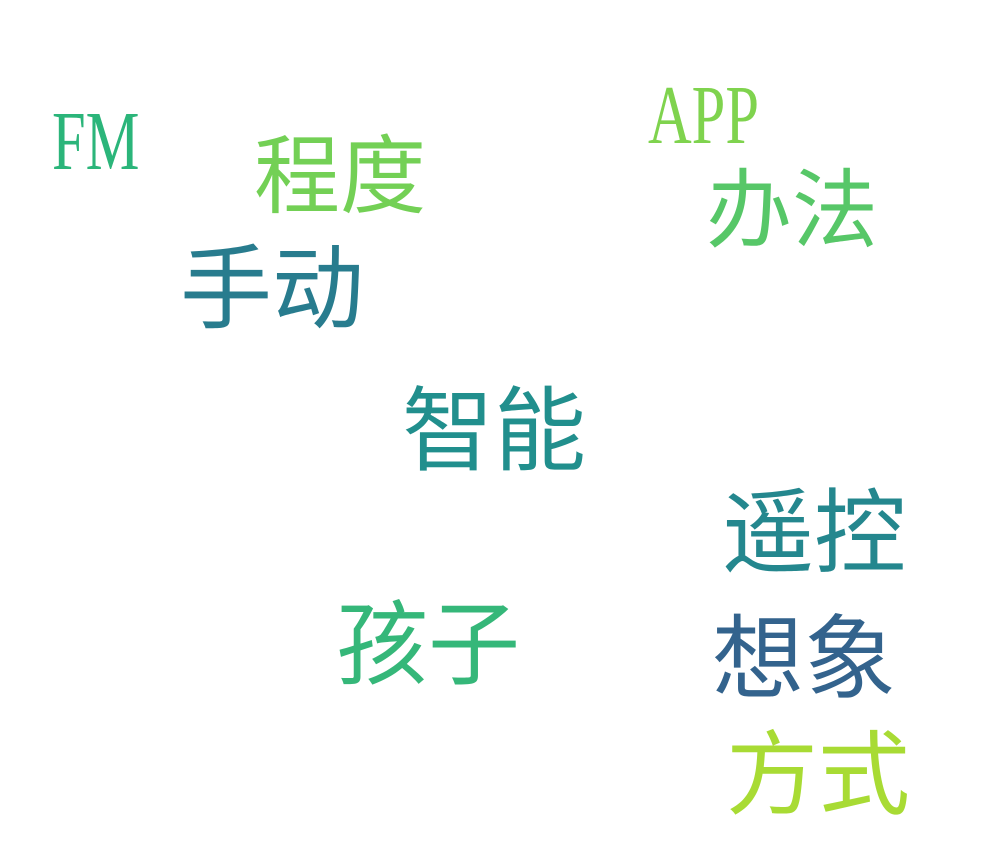  What do you see at coordinates (814, 533) in the screenshot?
I see `word-yaokong: 遥控` at bounding box center [814, 533].